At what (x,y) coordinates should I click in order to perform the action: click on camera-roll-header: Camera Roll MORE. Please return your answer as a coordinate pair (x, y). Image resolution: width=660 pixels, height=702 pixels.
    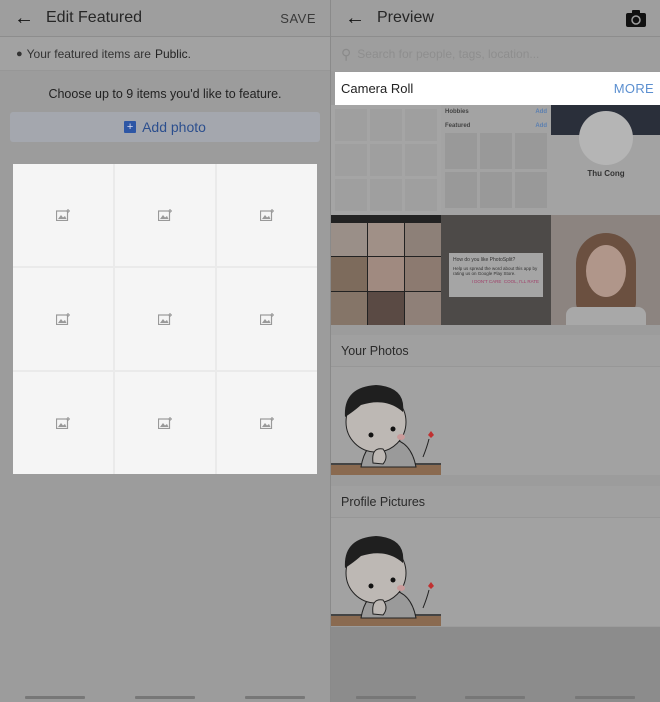
    Looking at the image, I should click on (497, 88).